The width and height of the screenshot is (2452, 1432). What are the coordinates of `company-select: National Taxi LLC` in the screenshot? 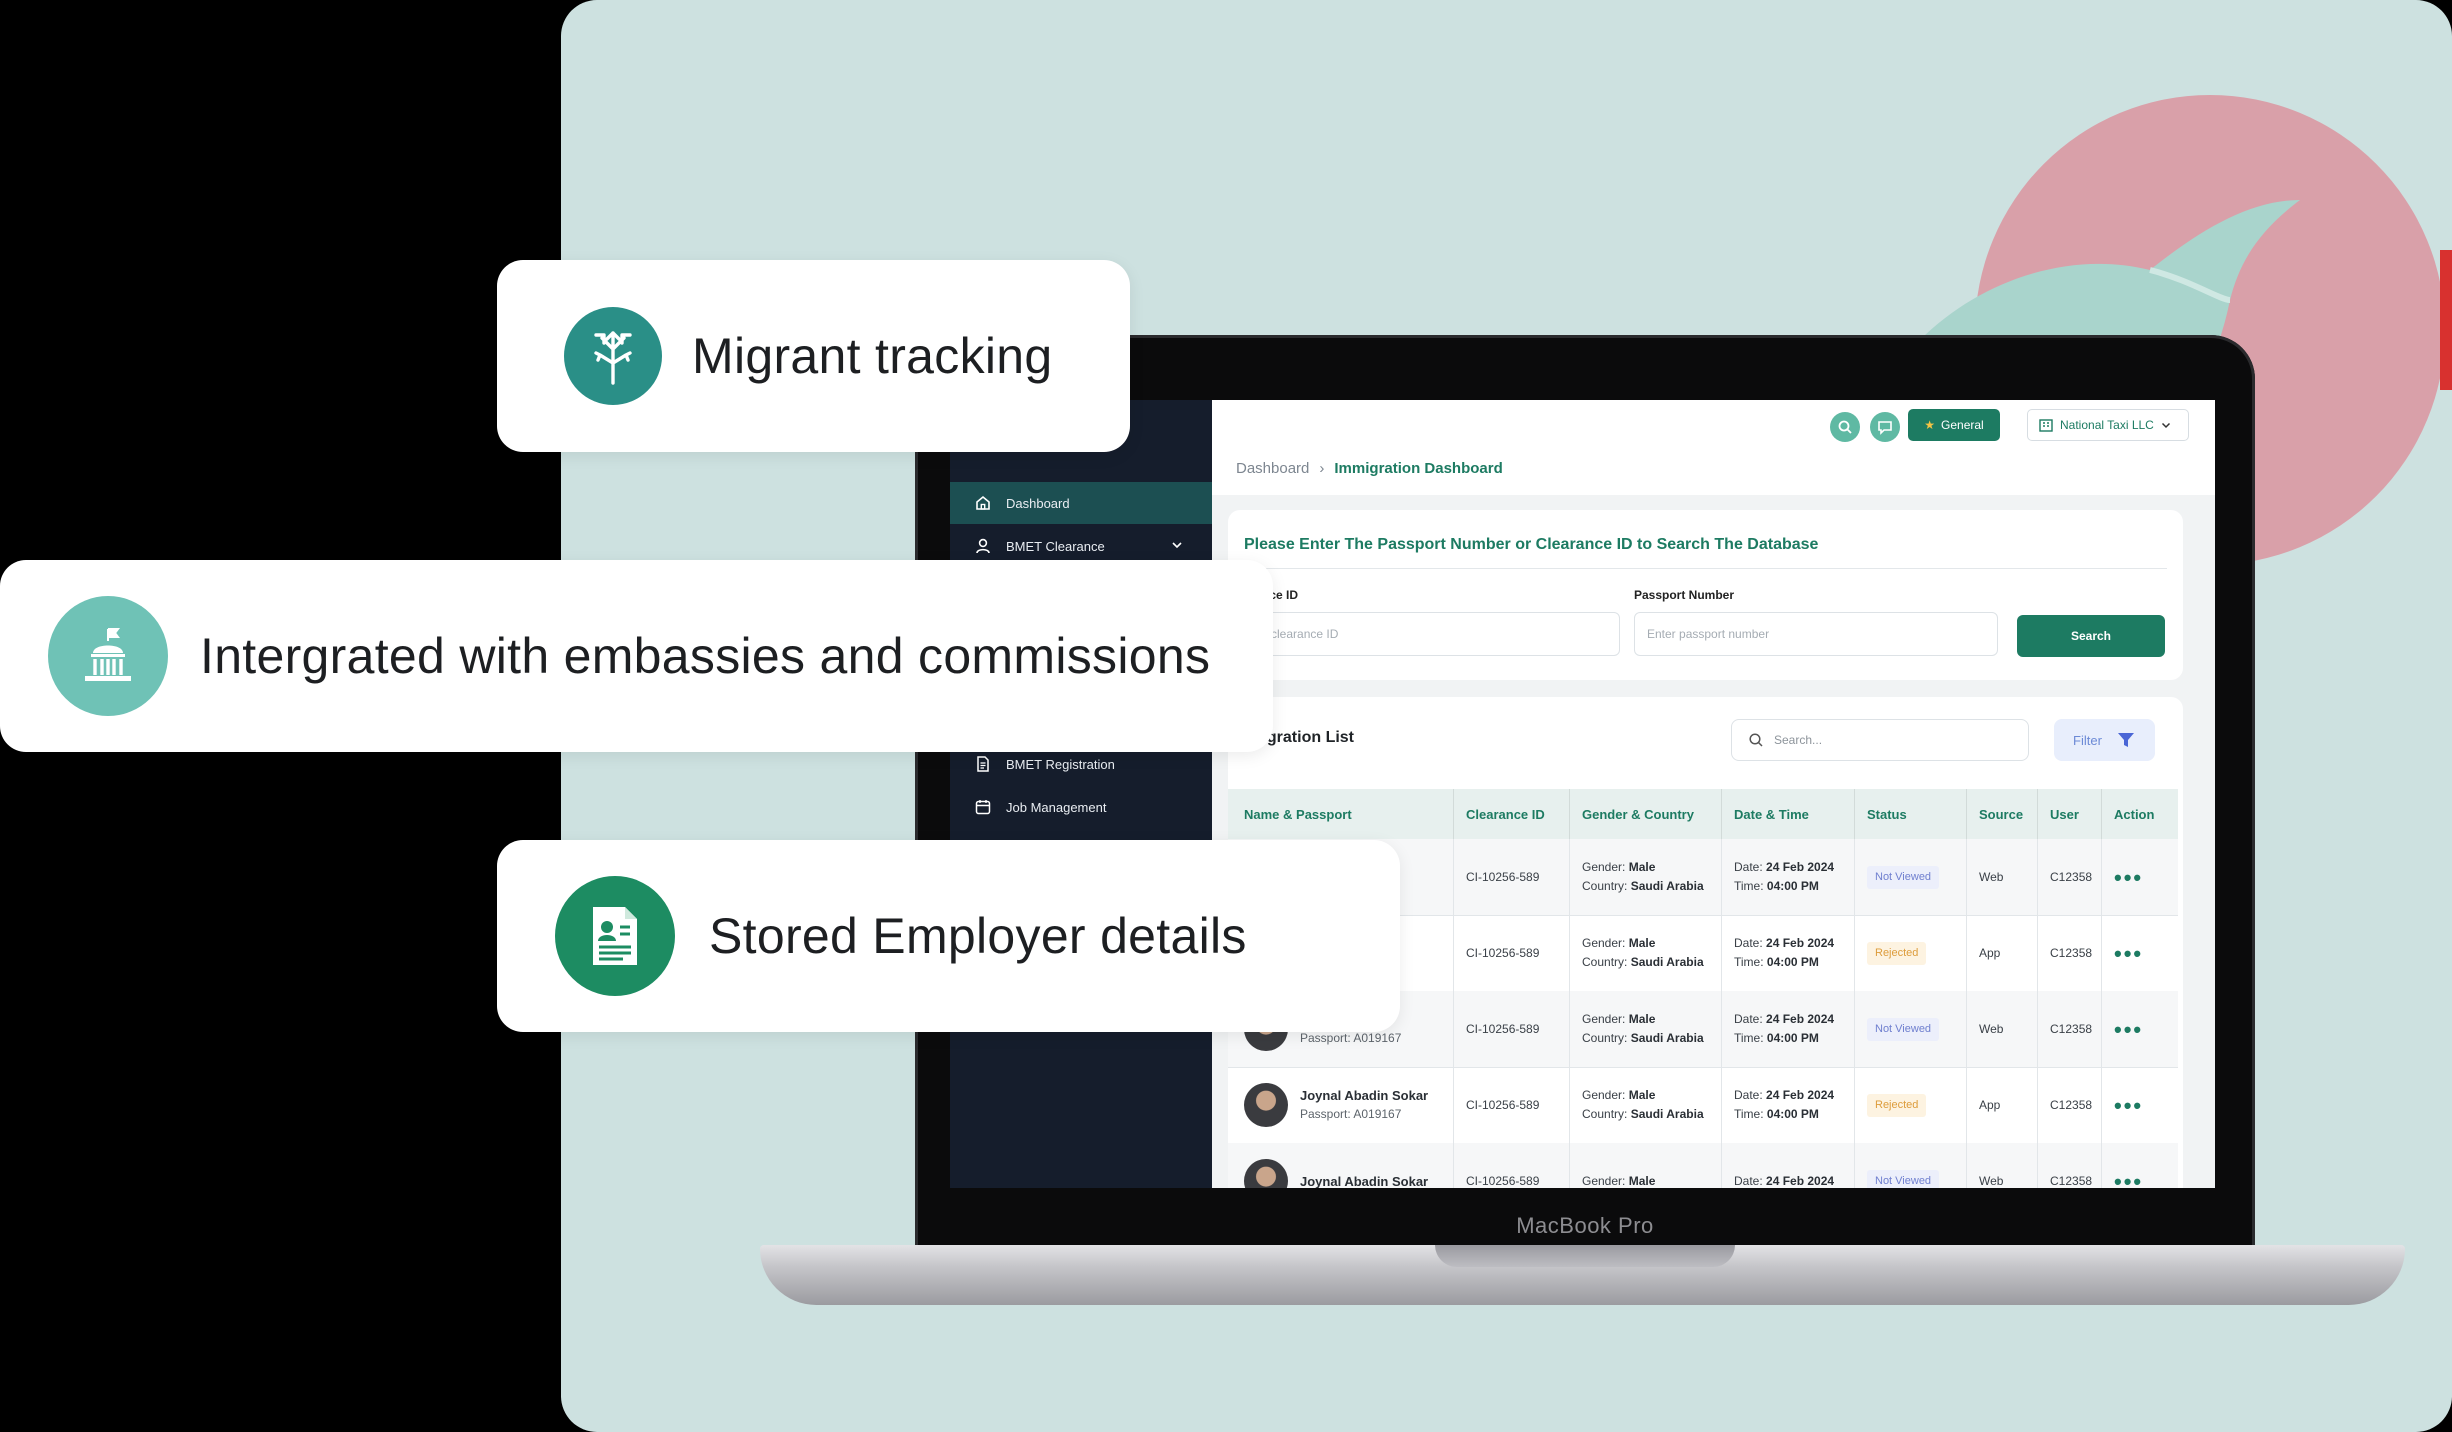 It's located at (2108, 425).